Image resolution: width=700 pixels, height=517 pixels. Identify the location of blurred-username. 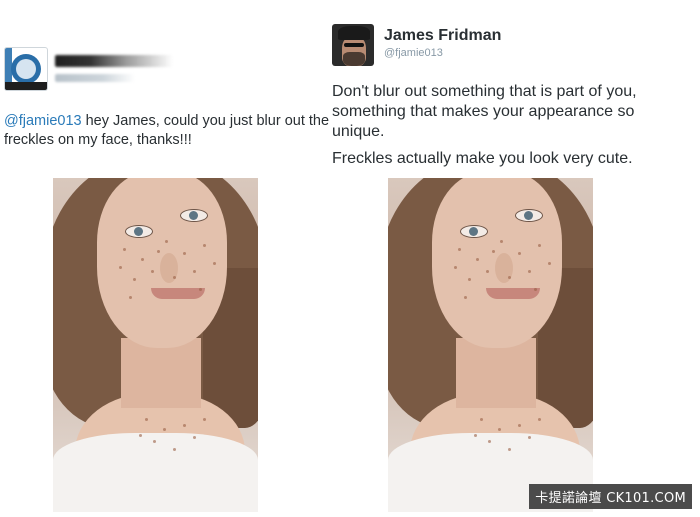
(114, 61).